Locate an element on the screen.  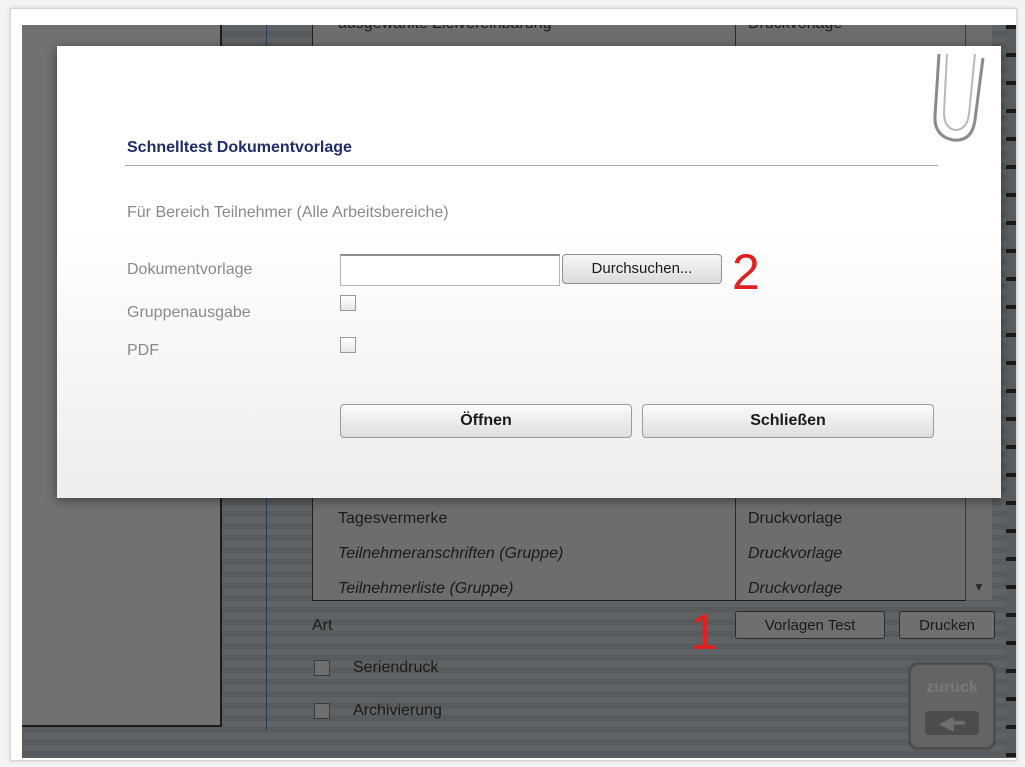
paperclip-icon is located at coordinates (959, 98).